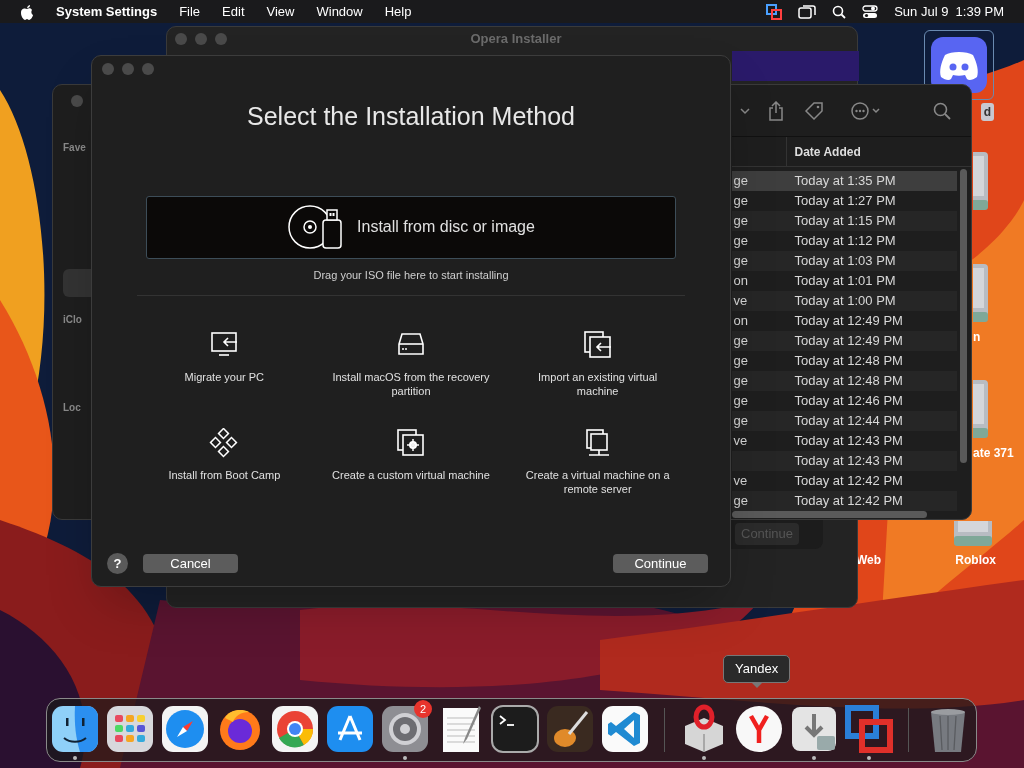 The height and width of the screenshot is (768, 1024). Describe the element at coordinates (224, 443) in the screenshot. I see `diamonds-icon` at that location.